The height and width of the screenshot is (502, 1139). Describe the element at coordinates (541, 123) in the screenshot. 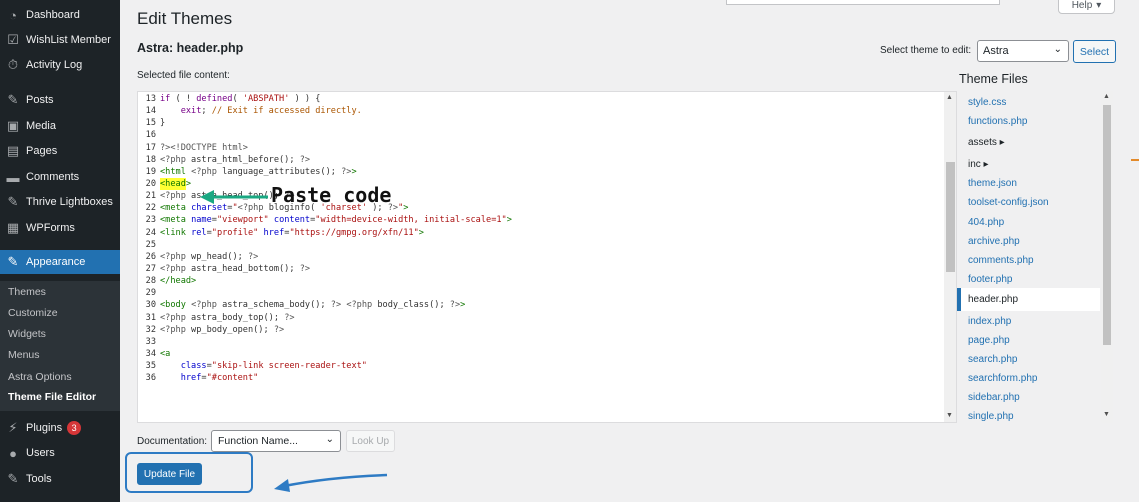

I see `code-line: 15}` at that location.